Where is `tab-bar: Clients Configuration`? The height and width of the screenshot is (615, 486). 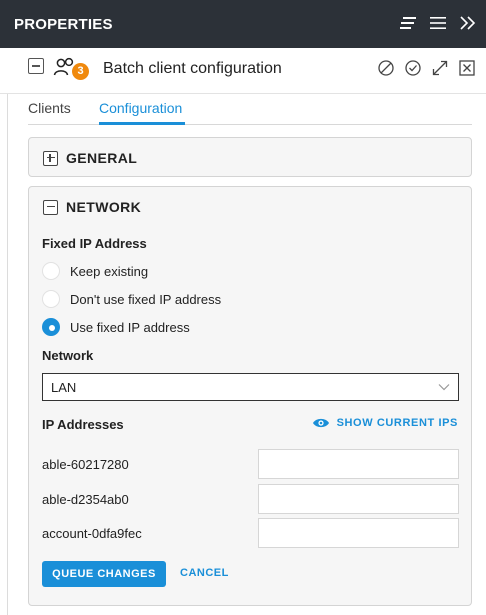 tab-bar: Clients Configuration is located at coordinates (250, 111).